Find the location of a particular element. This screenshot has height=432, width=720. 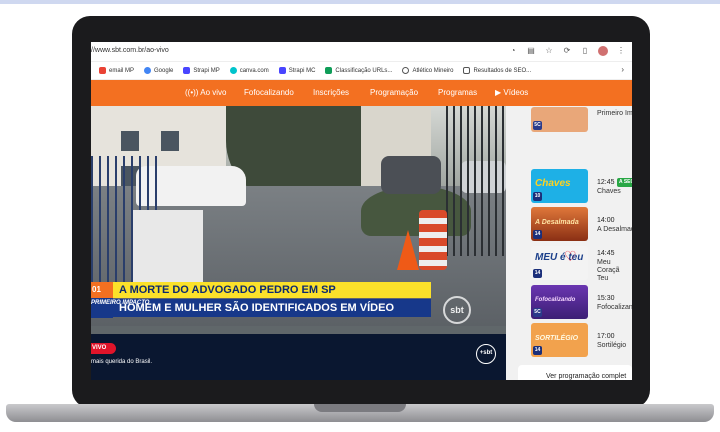

bookmark-atletico: Atlético Mineiro is located at coordinates (427, 70).